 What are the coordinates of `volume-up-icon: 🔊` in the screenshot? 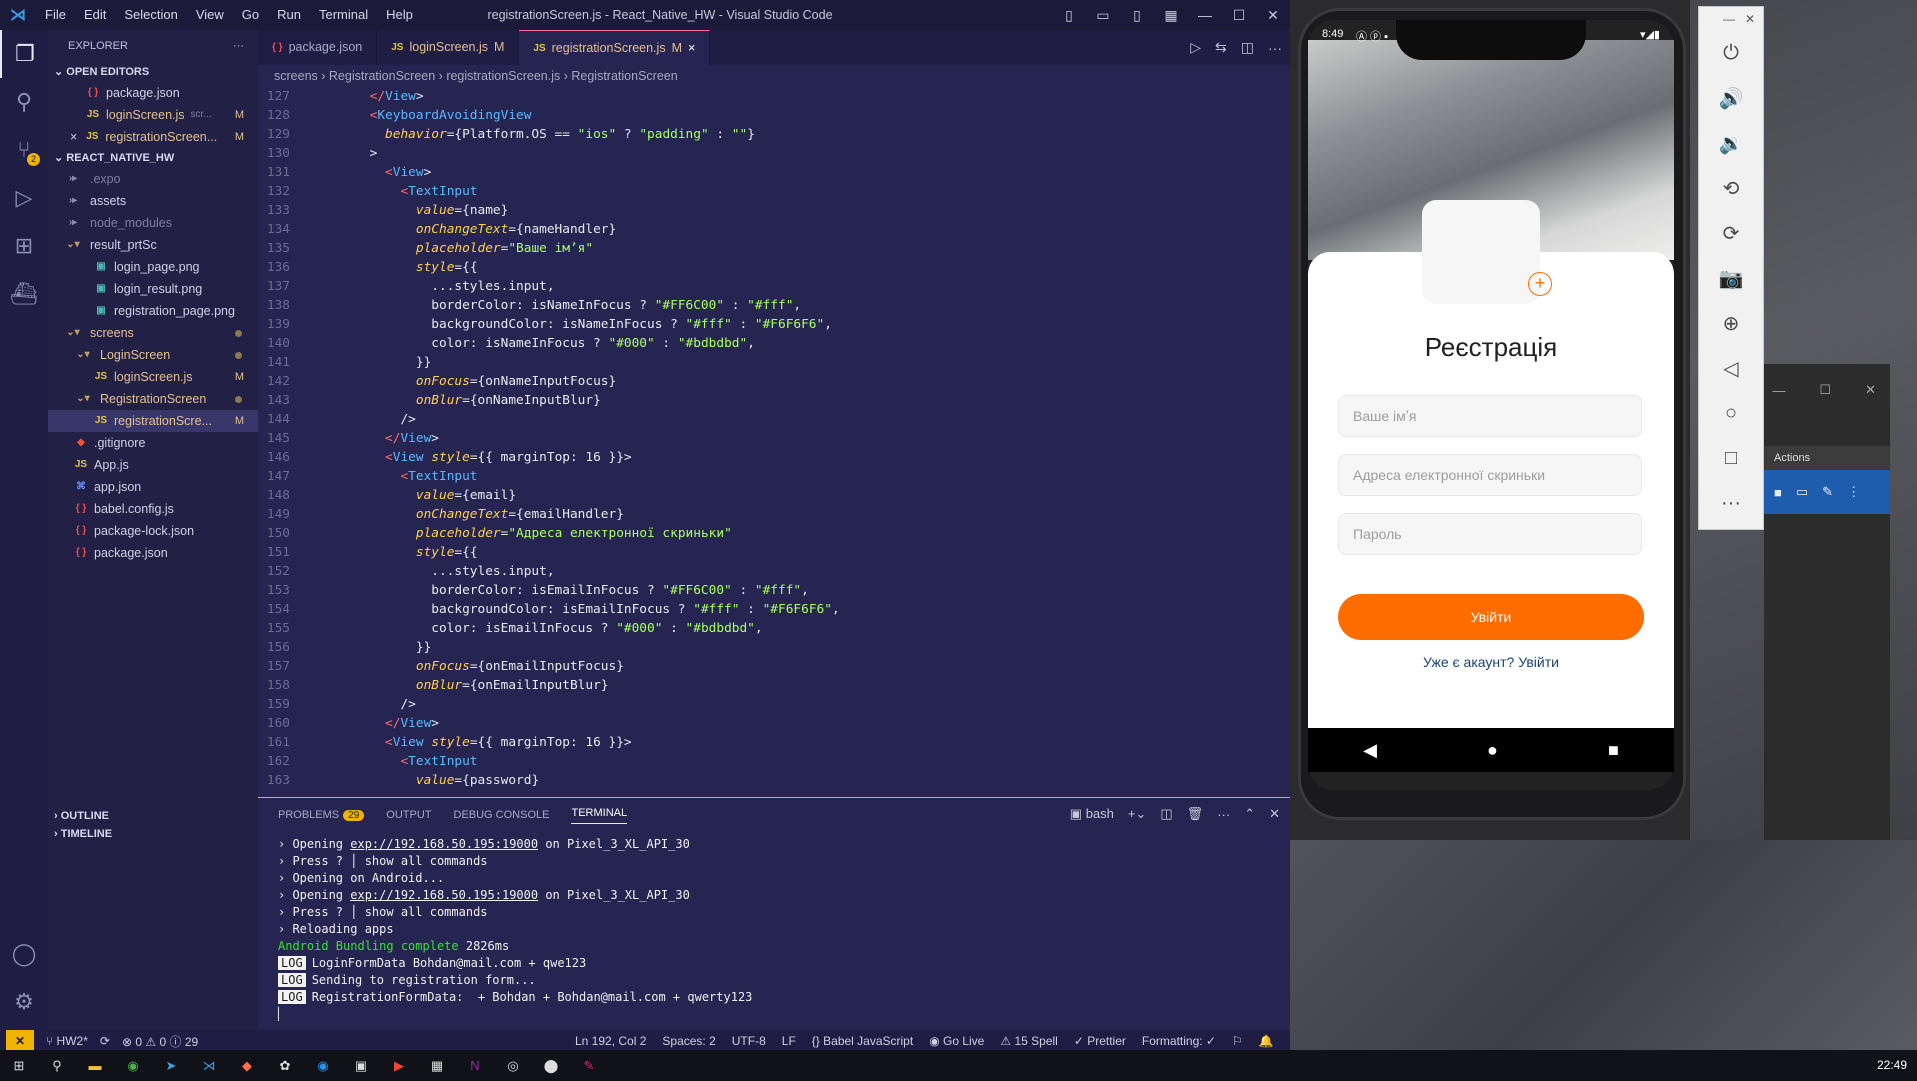 It's located at (1731, 98).